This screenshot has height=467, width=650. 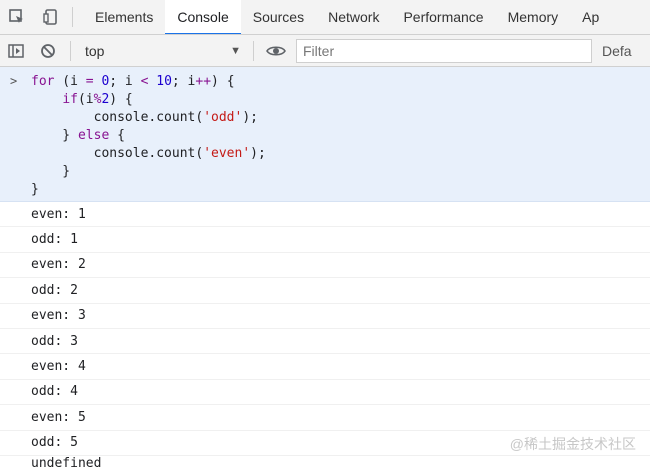 What do you see at coordinates (278, 17) in the screenshot?
I see `tab-sources: Sources` at bounding box center [278, 17].